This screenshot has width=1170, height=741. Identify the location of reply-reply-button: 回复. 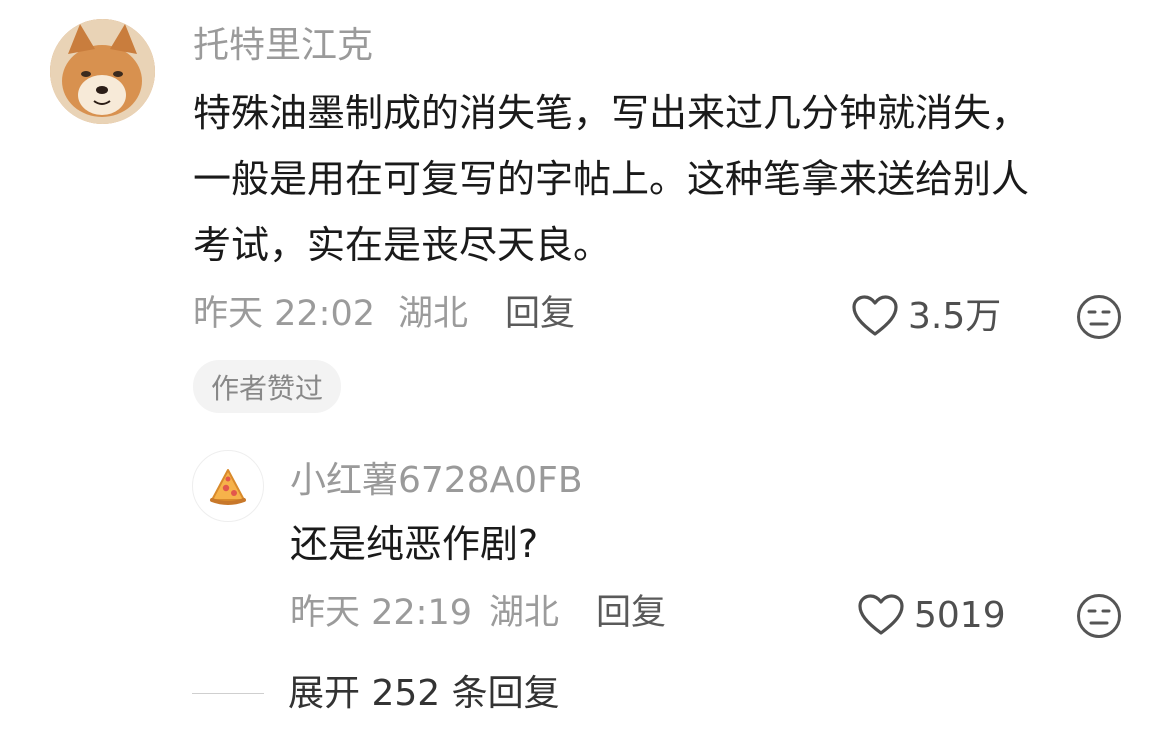
(631, 613).